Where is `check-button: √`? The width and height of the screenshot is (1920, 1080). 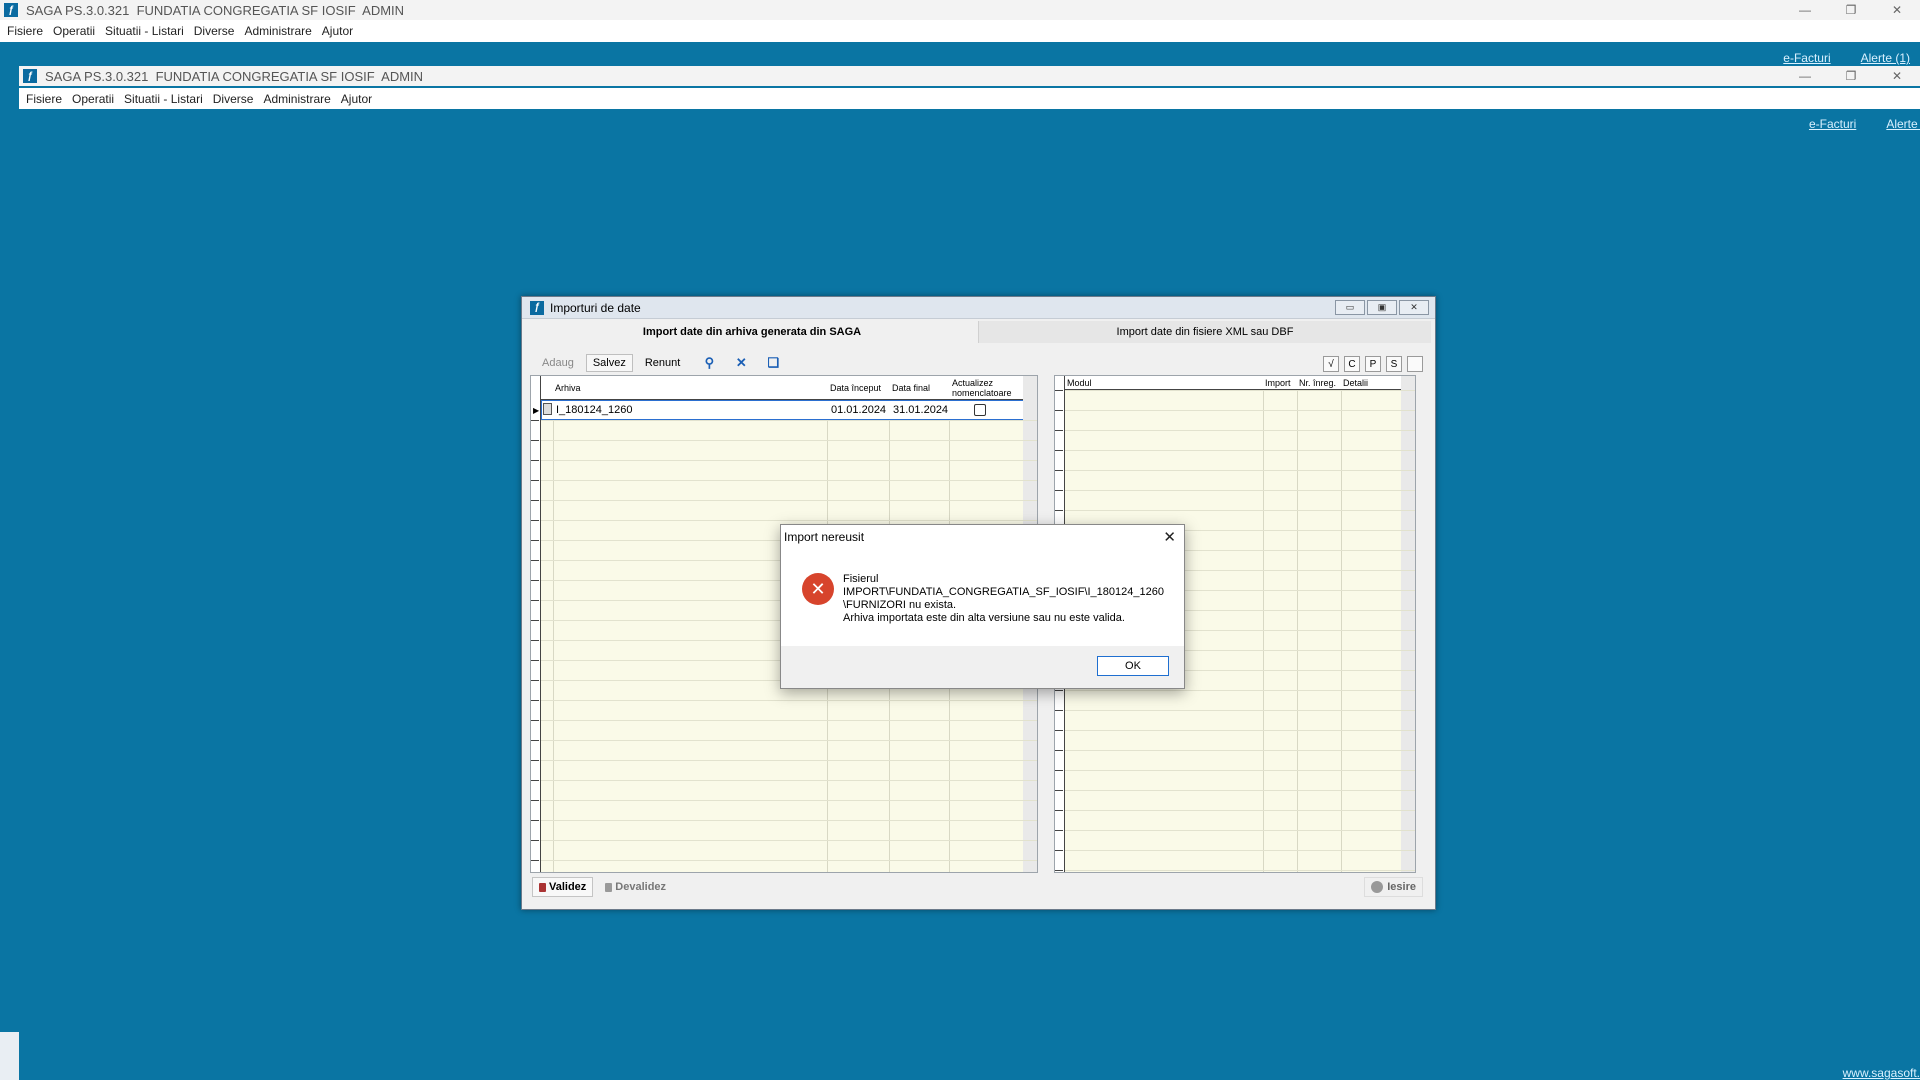 check-button: √ is located at coordinates (1331, 364).